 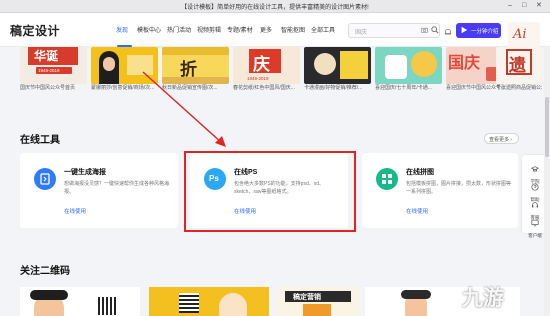 I want to click on window-titlebar: 【设计模板】简单好用的在线设计工具，提供丰富精美的设计图片素材! – □ ✕, so click(x=275, y=6).